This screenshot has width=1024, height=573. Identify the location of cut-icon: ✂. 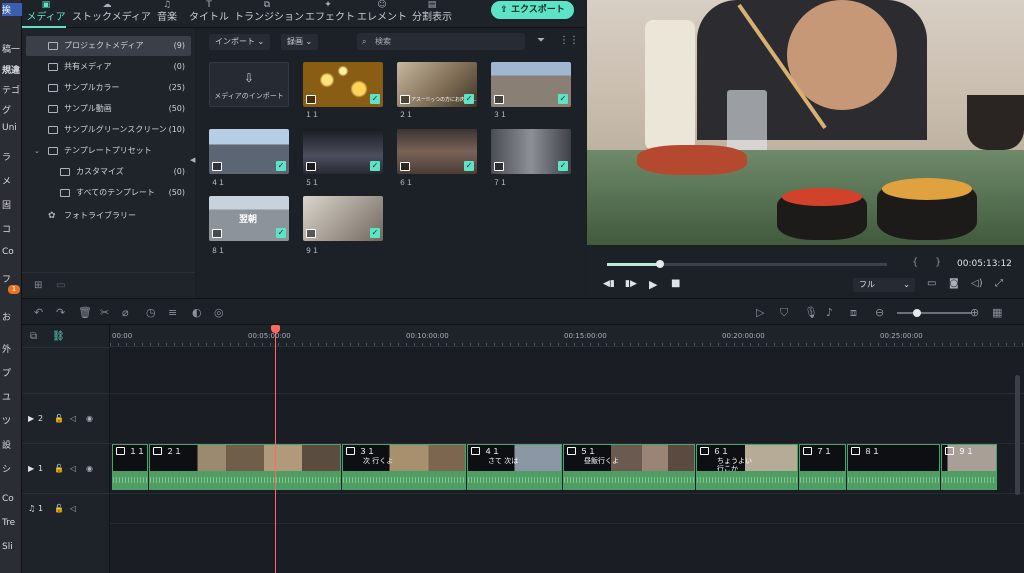
(104, 312).